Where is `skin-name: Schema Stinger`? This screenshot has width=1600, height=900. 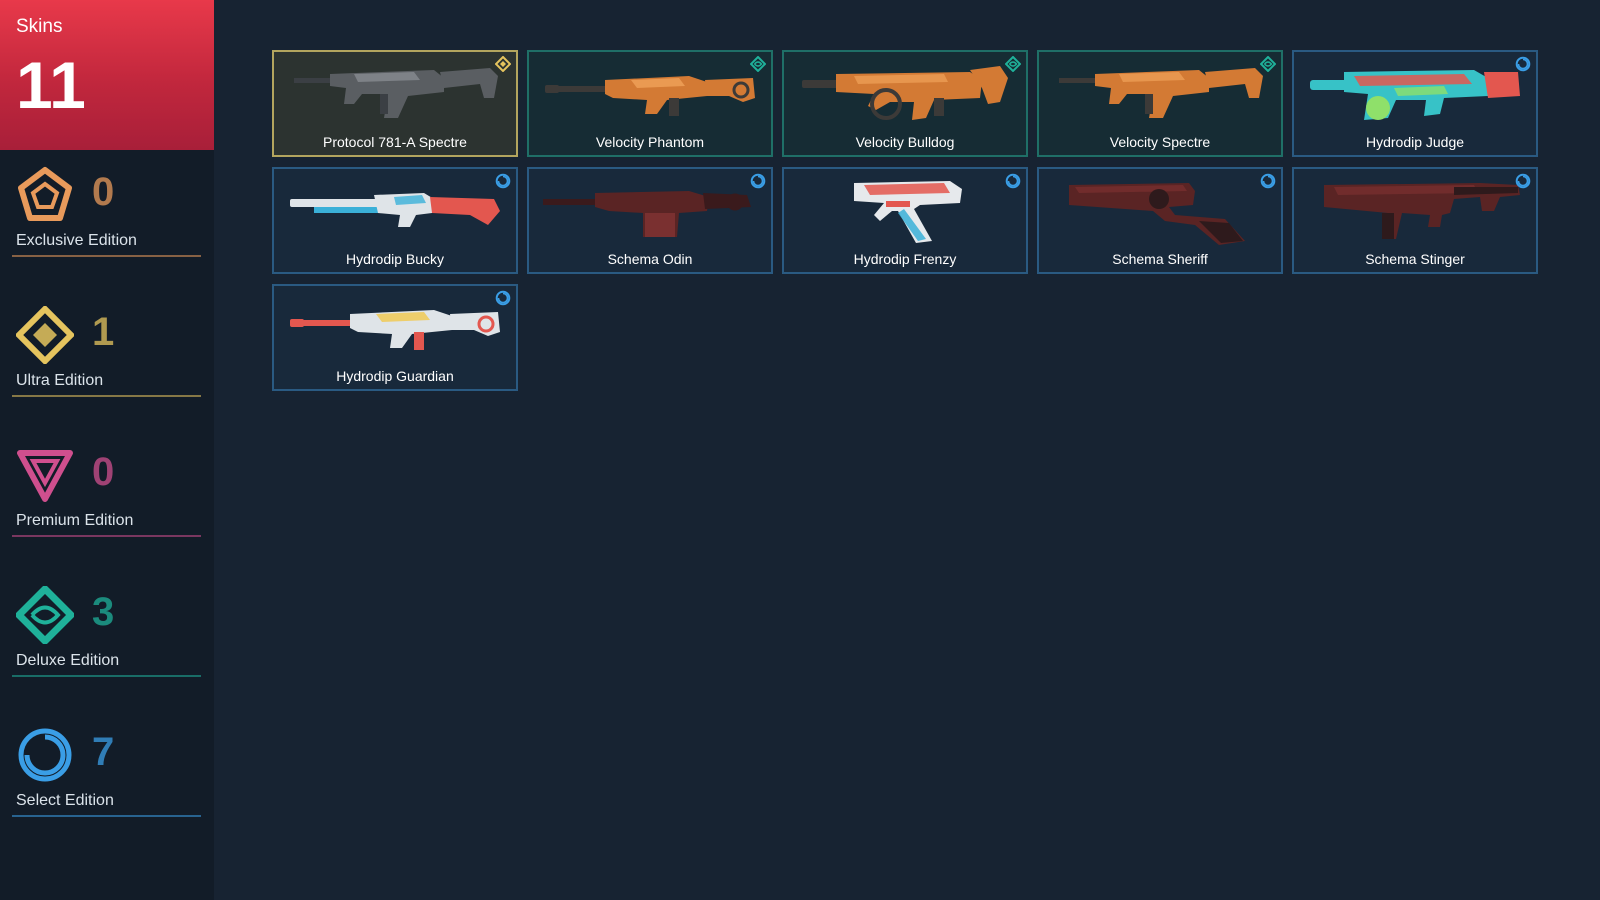 skin-name: Schema Stinger is located at coordinates (1415, 259).